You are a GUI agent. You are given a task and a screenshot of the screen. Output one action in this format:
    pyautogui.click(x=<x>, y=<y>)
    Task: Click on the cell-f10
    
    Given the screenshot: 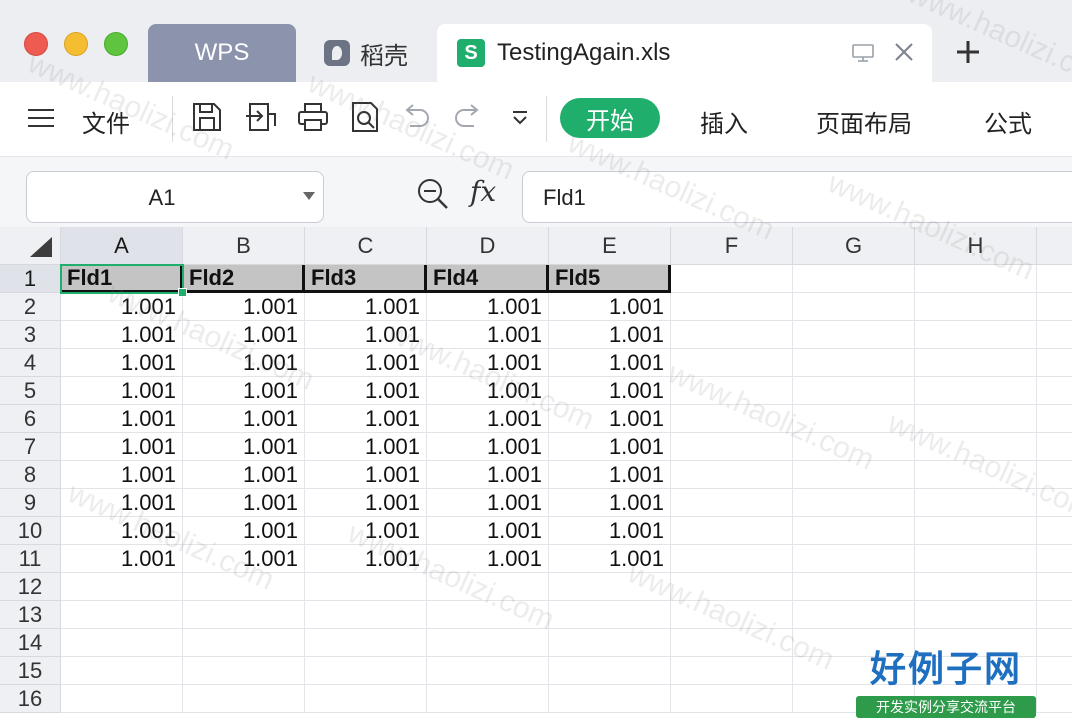 What is the action you would take?
    pyautogui.click(x=732, y=531)
    